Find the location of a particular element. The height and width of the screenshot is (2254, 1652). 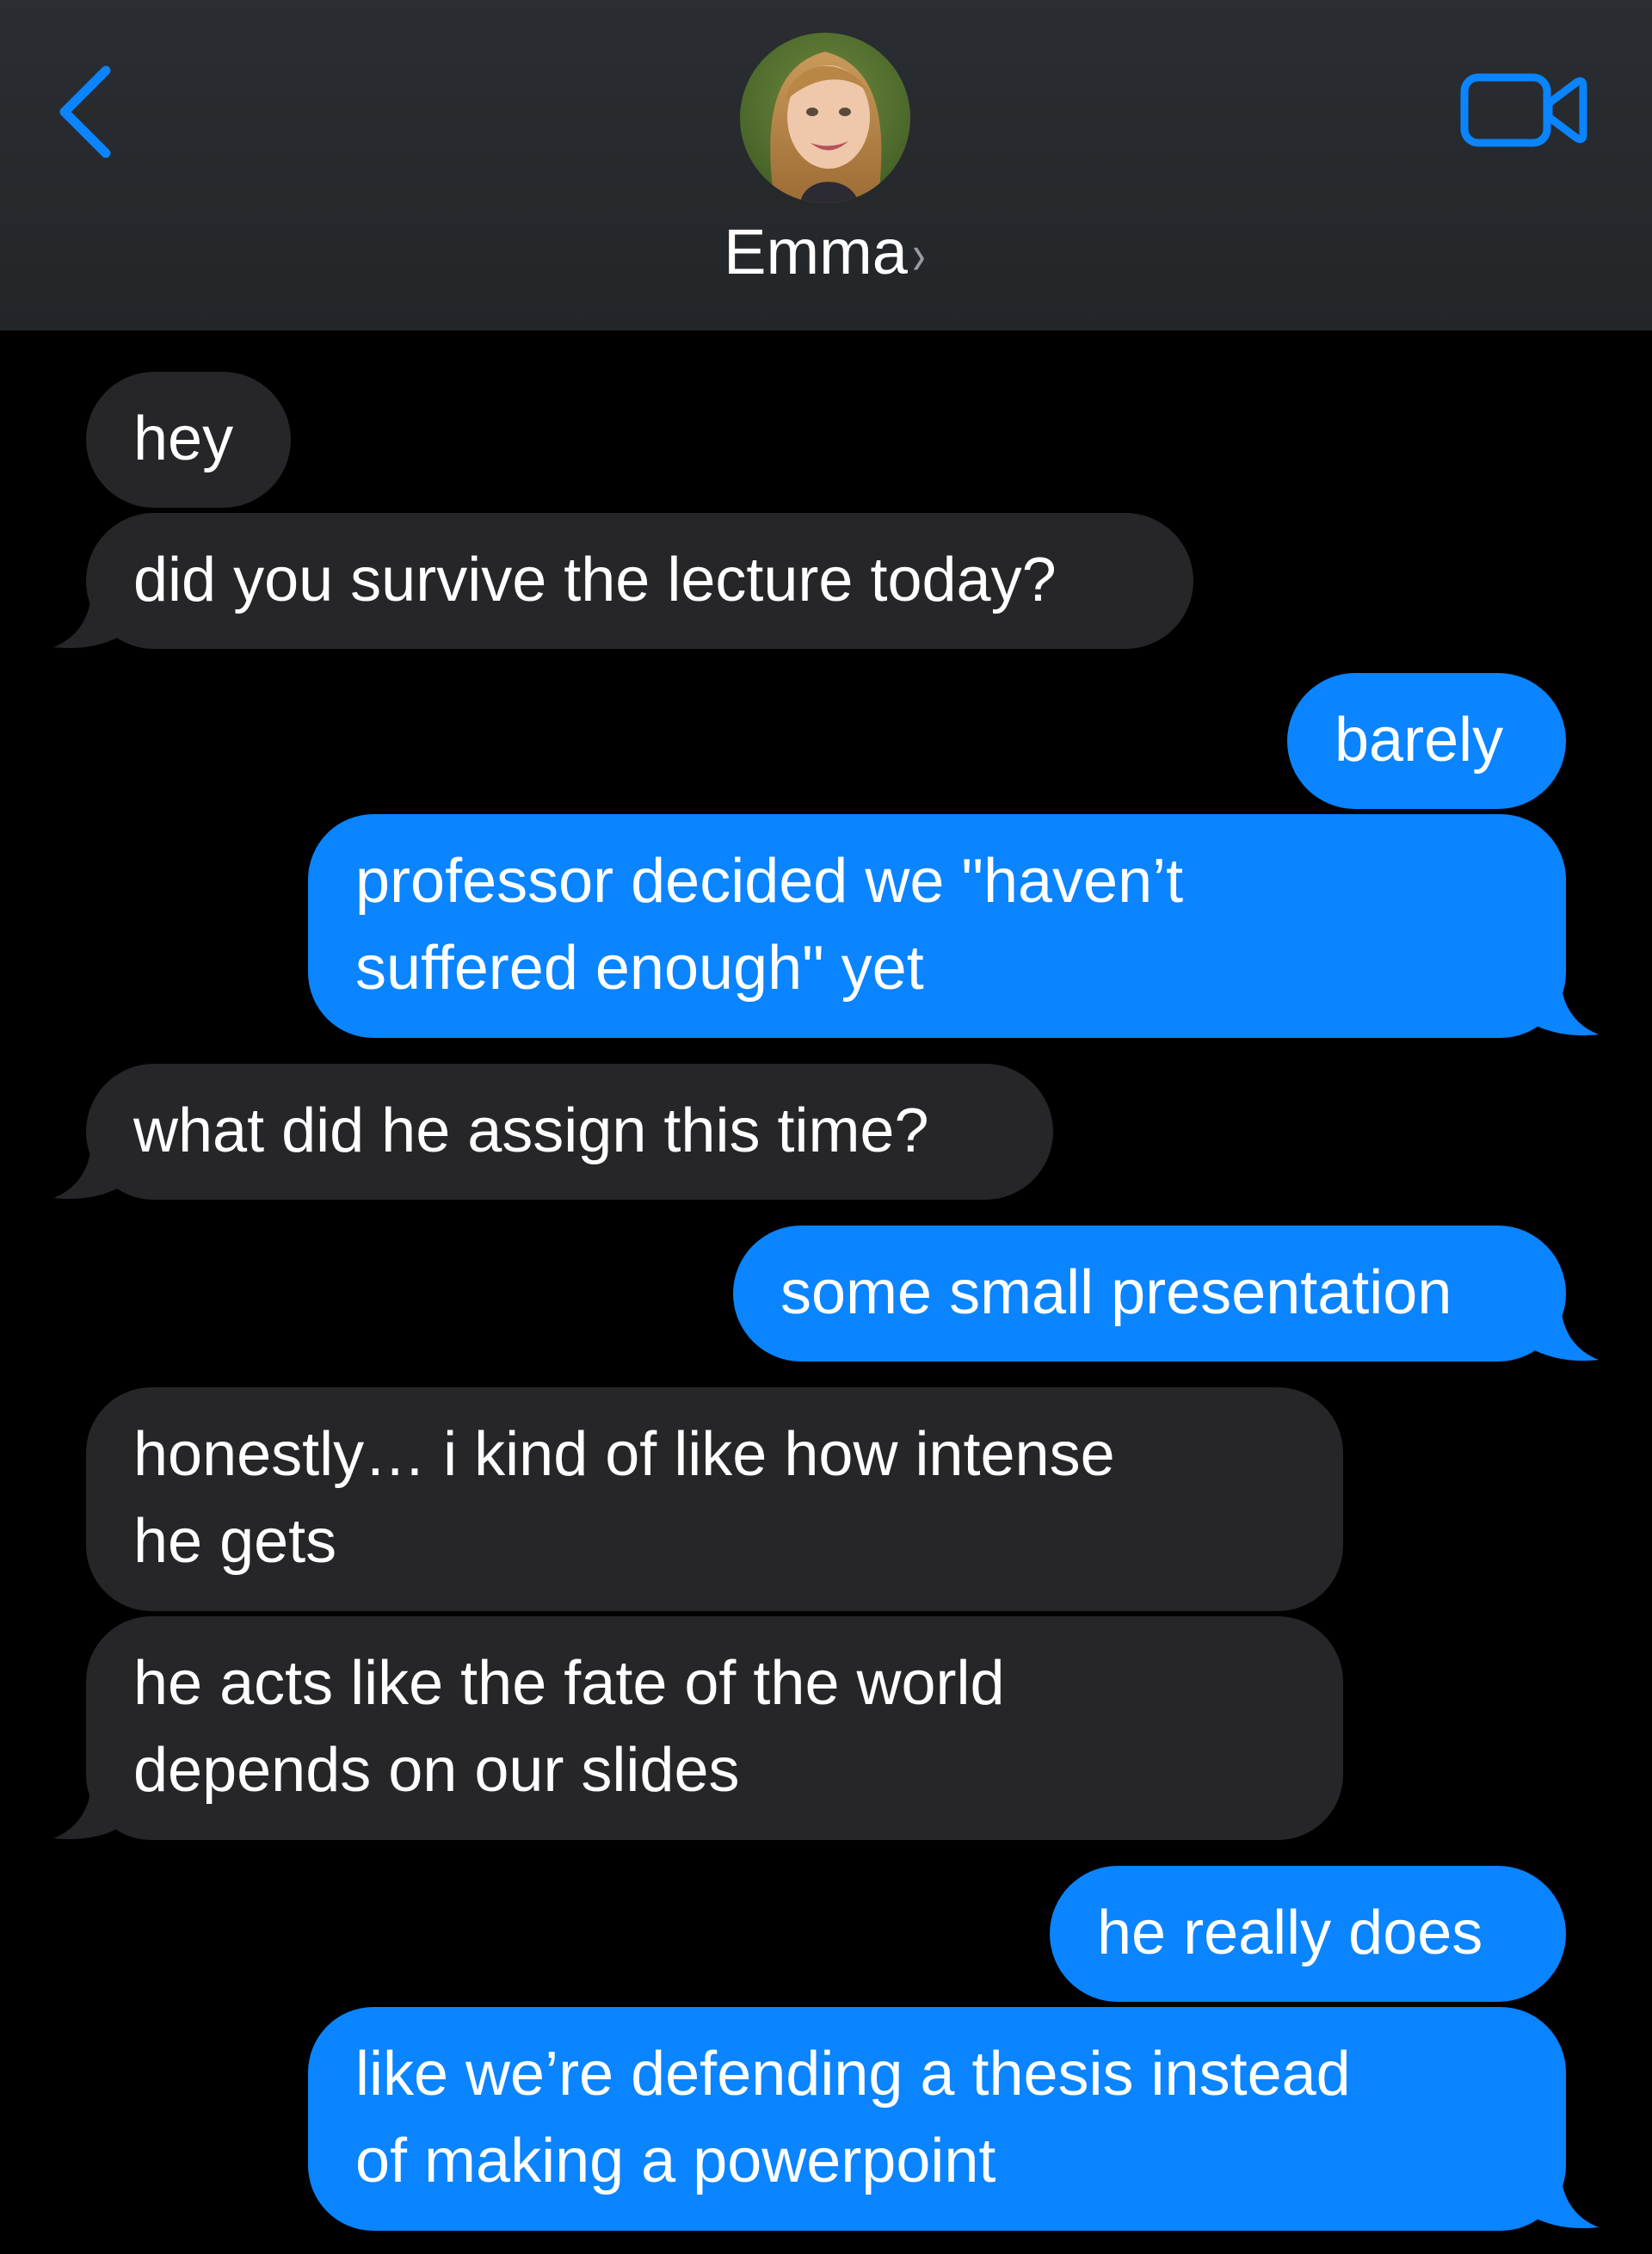

message-bubble-incoming: did you survive the lecture today? is located at coordinates (639, 581).